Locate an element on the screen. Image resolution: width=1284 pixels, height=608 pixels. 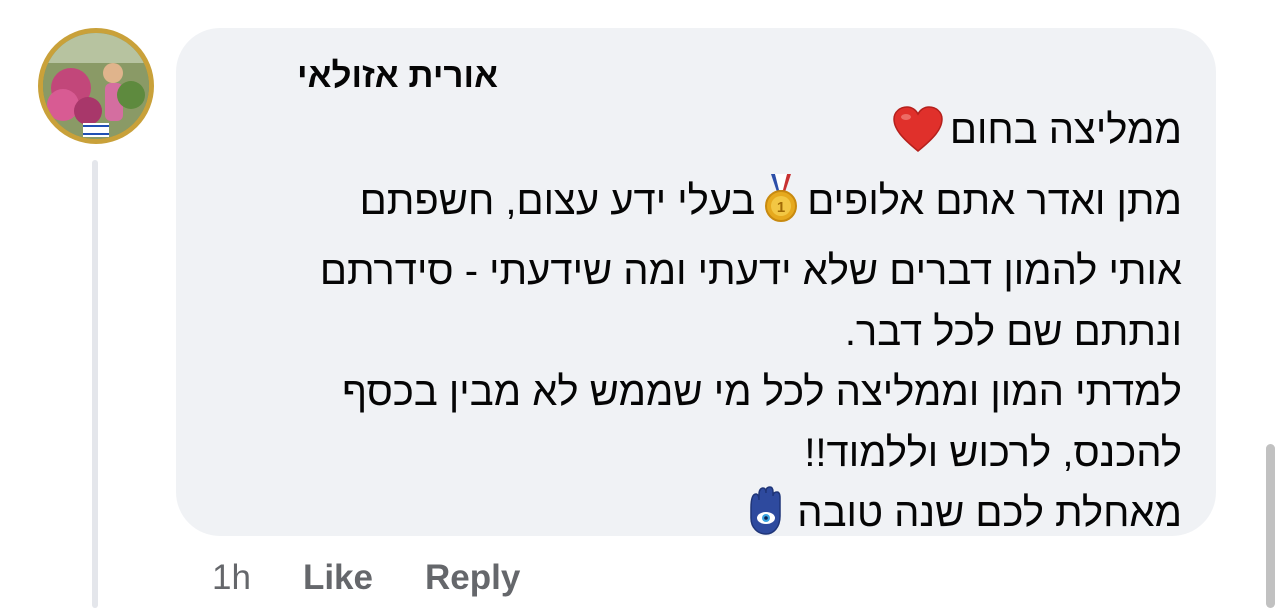
comment-line-text: ממליצה בחום is located at coordinates (1065, 130).